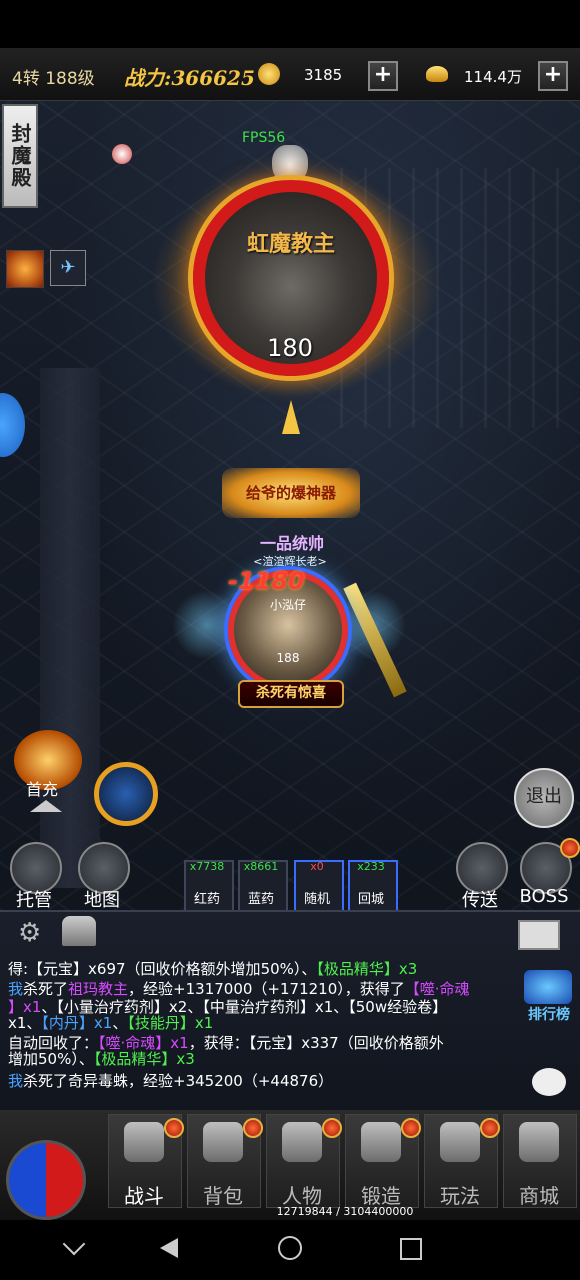  I want to click on add-ingot-button: +, so click(553, 76).